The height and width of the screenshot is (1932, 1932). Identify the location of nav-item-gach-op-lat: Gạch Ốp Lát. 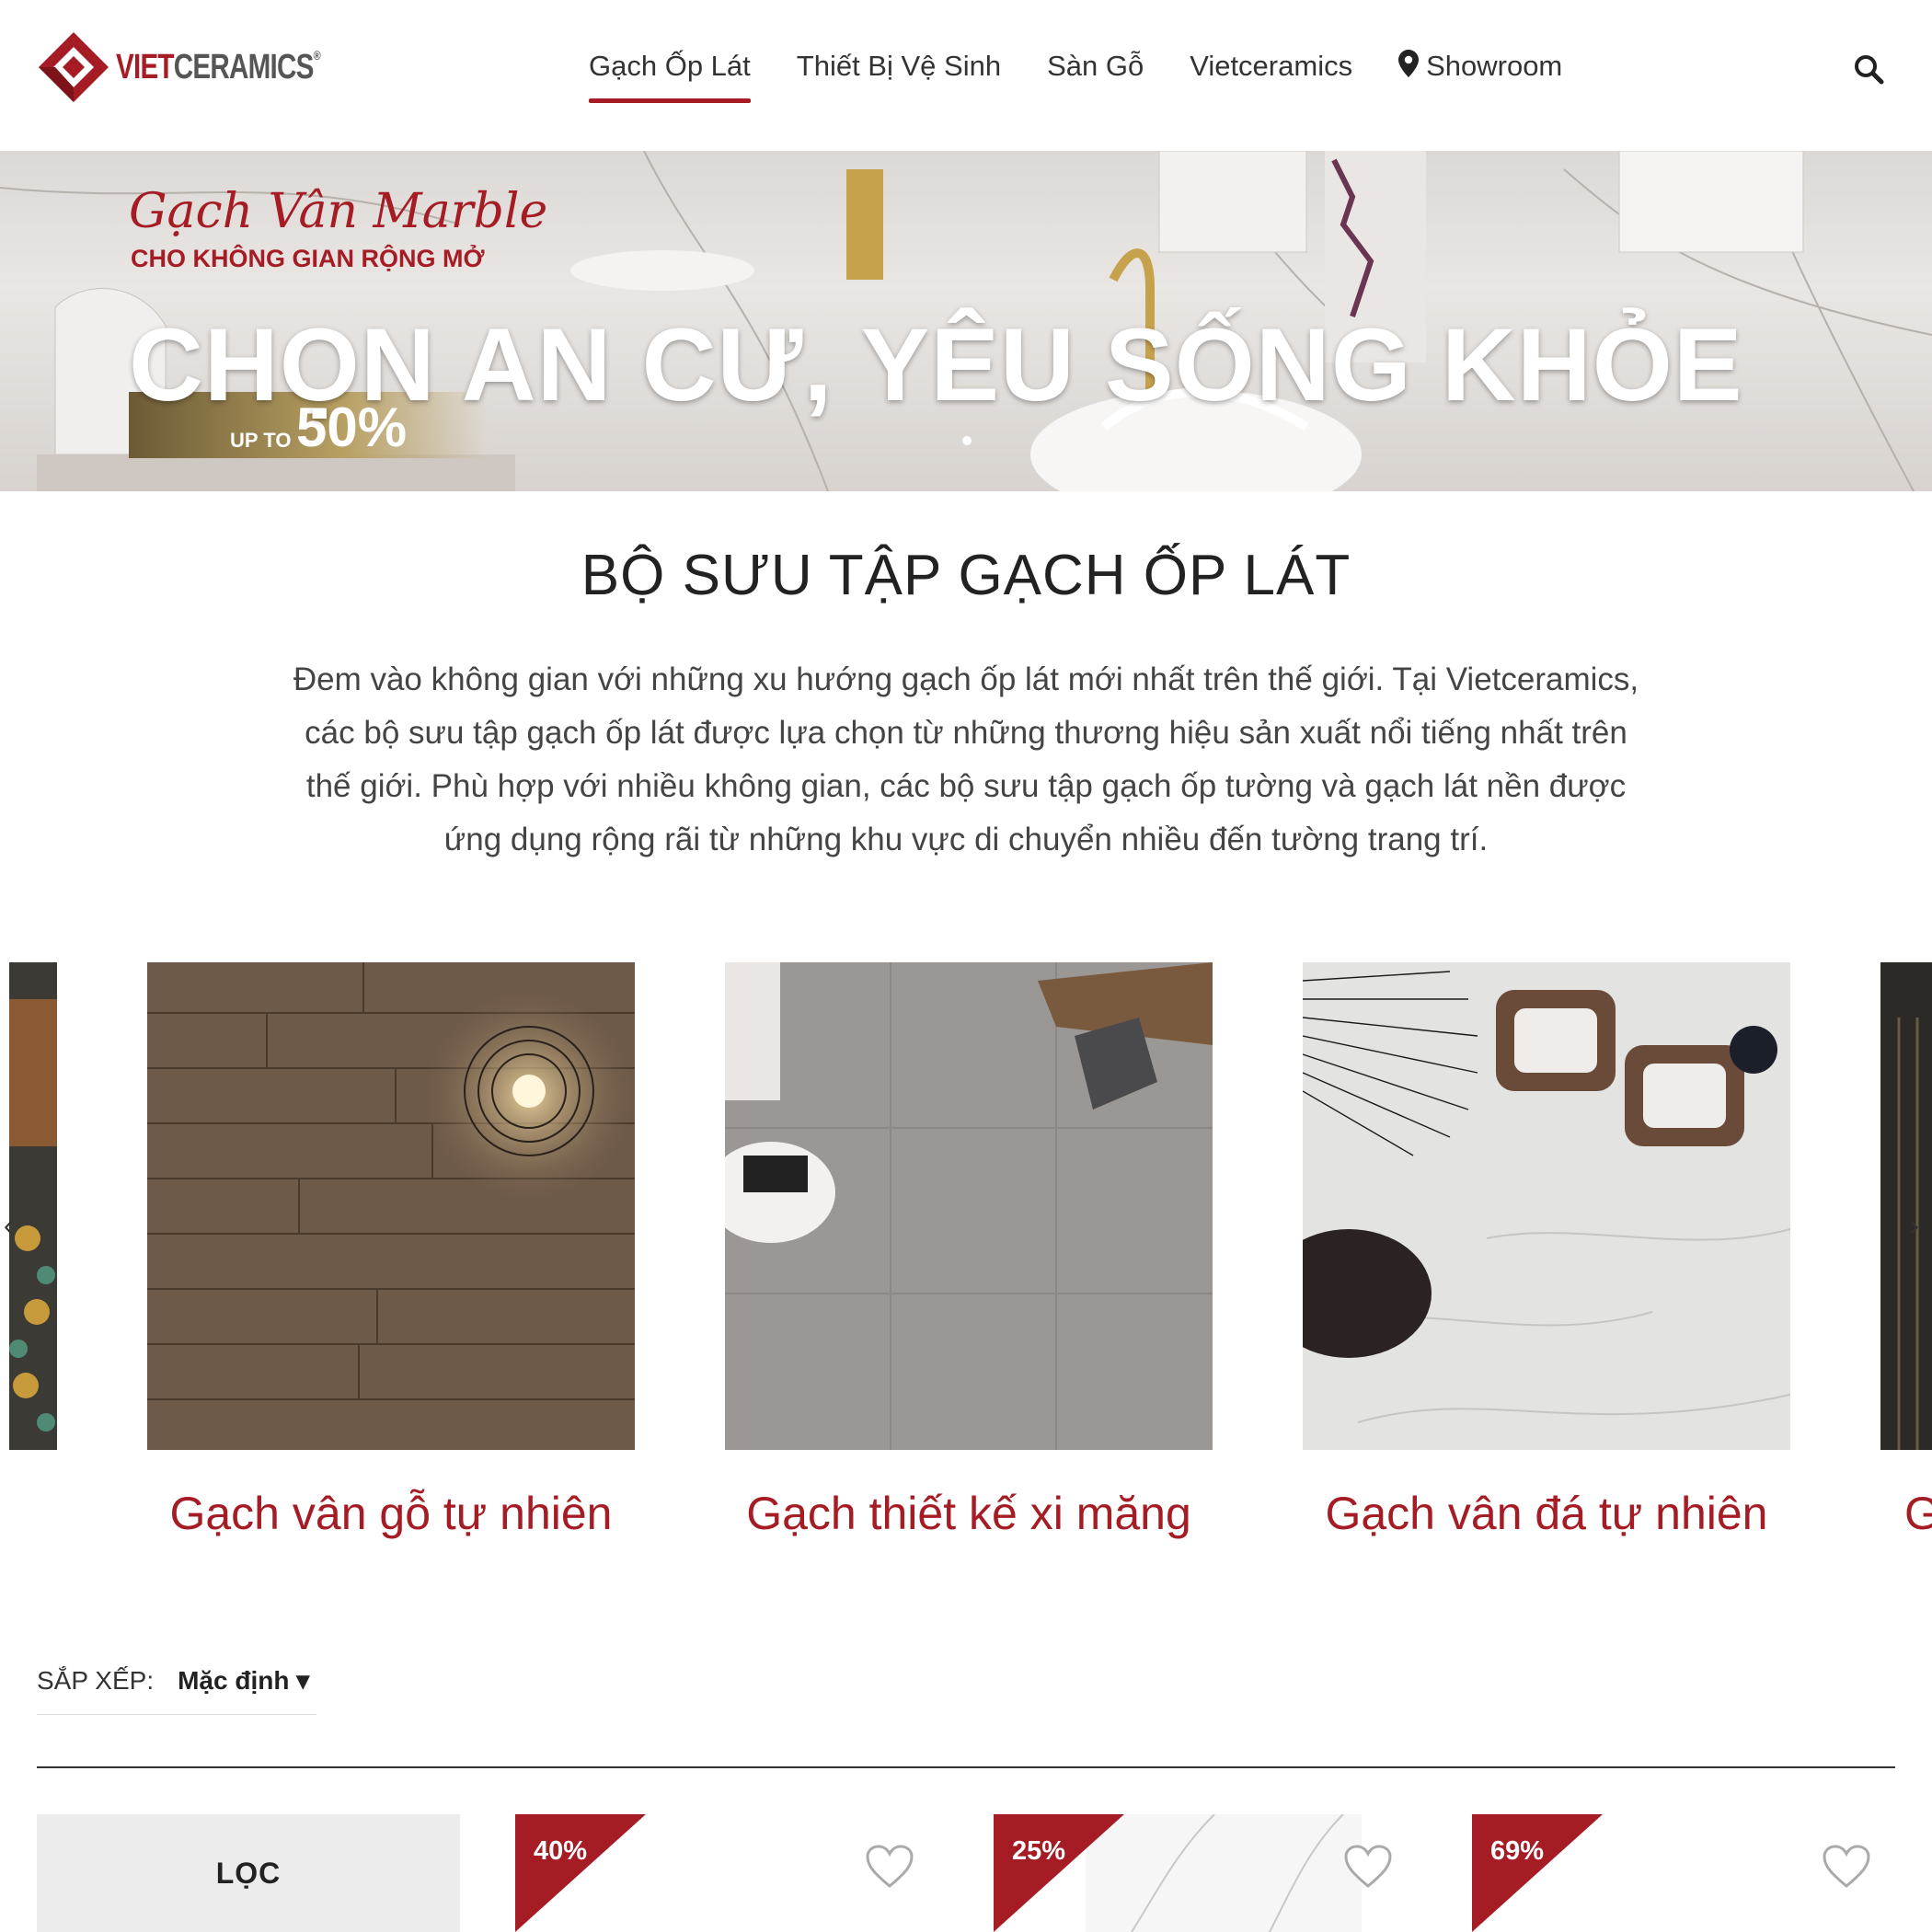
(670, 76).